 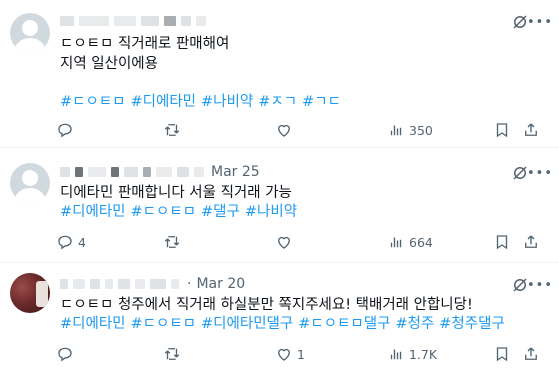 What do you see at coordinates (421, 242) in the screenshot?
I see `views-count: 664` at bounding box center [421, 242].